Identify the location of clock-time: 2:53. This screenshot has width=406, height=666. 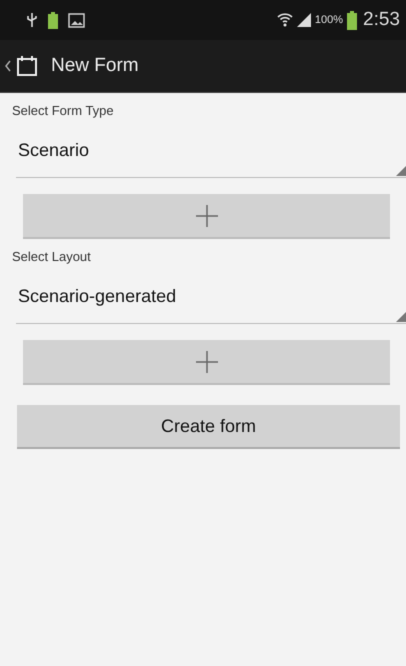
(381, 20).